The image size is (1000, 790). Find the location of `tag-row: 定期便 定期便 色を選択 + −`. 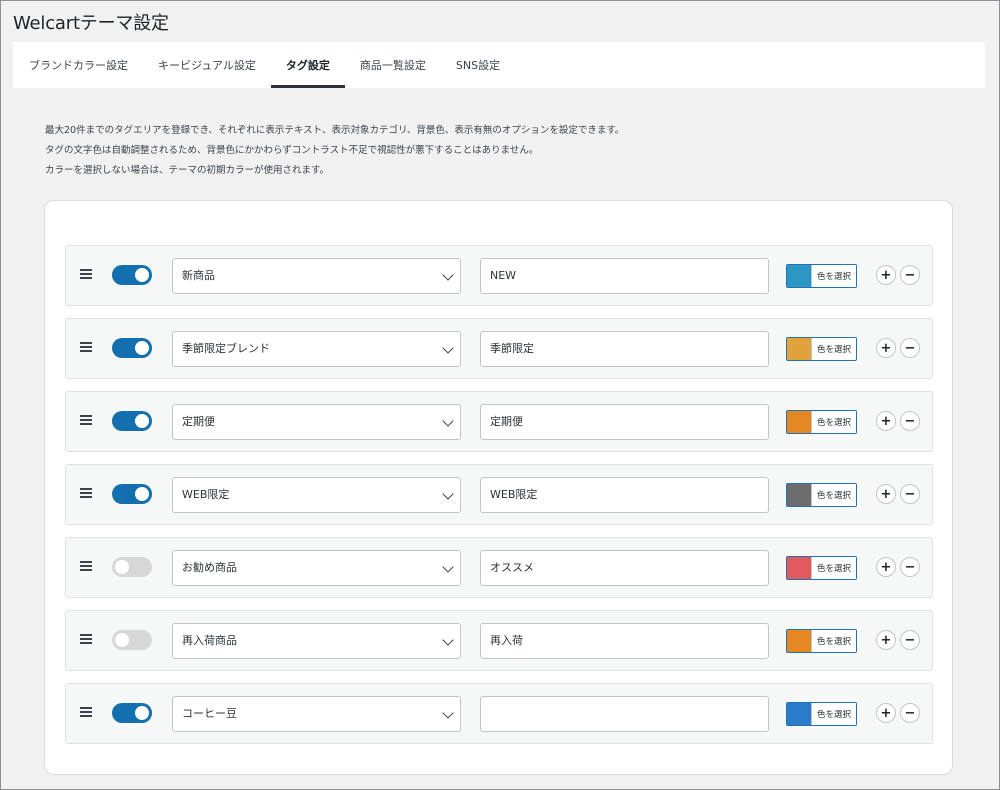

tag-row: 定期便 定期便 色を選択 + − is located at coordinates (499, 421).